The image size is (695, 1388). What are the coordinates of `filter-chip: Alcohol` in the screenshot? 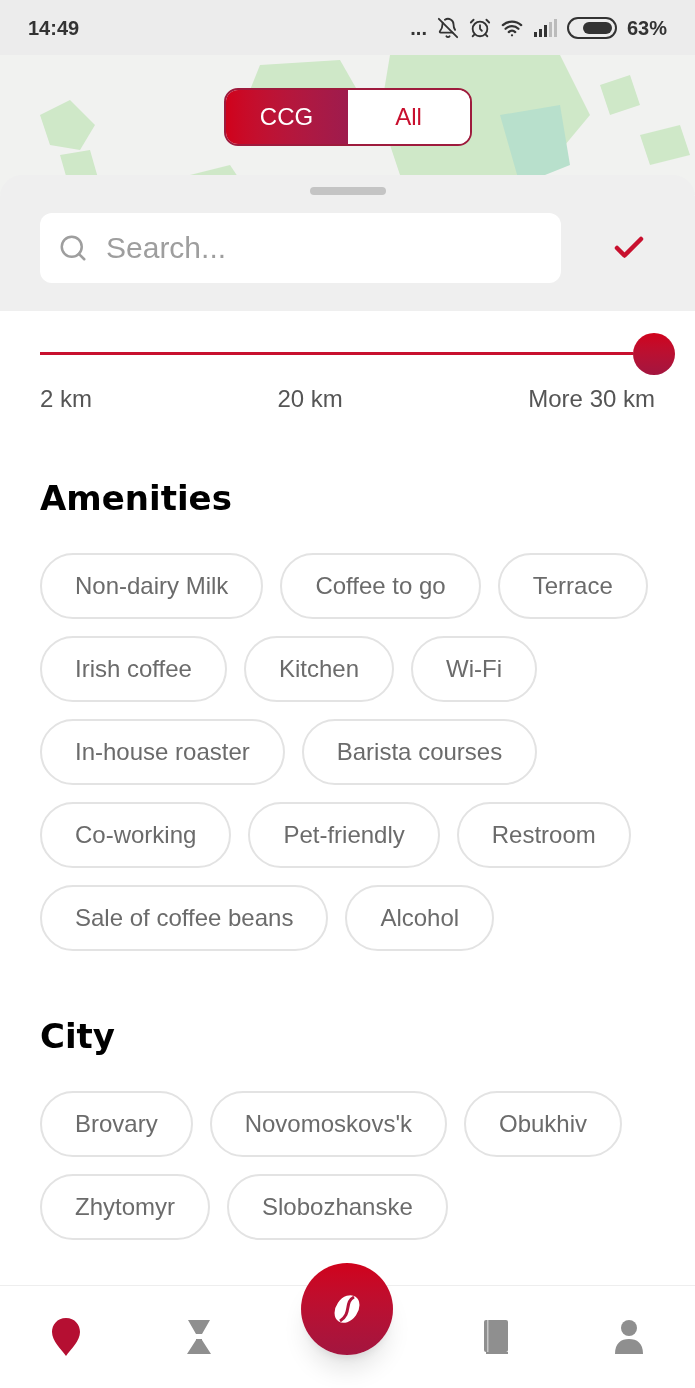 It's located at (420, 918).